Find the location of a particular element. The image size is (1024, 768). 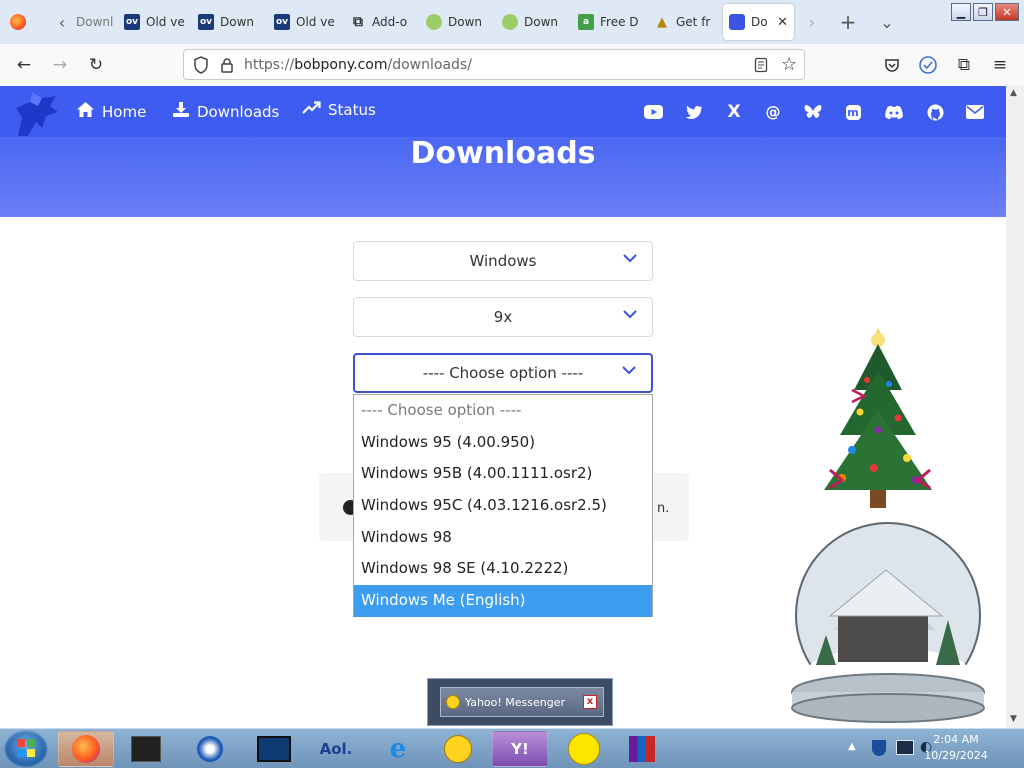

dropdown-option-highlighted: Windows Me (English) is located at coordinates (503, 601).